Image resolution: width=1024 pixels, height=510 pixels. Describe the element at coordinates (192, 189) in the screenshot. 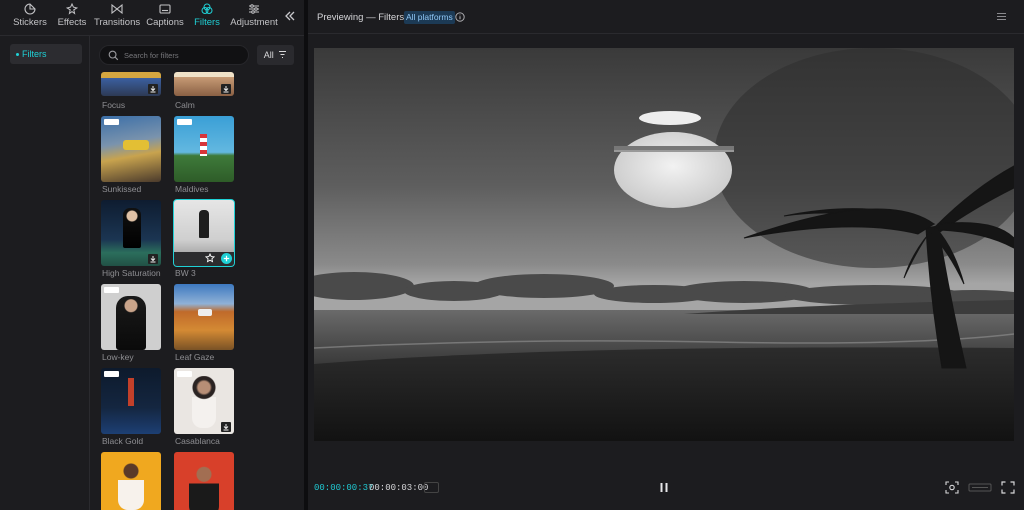

I see `filter-name: Maldives` at that location.